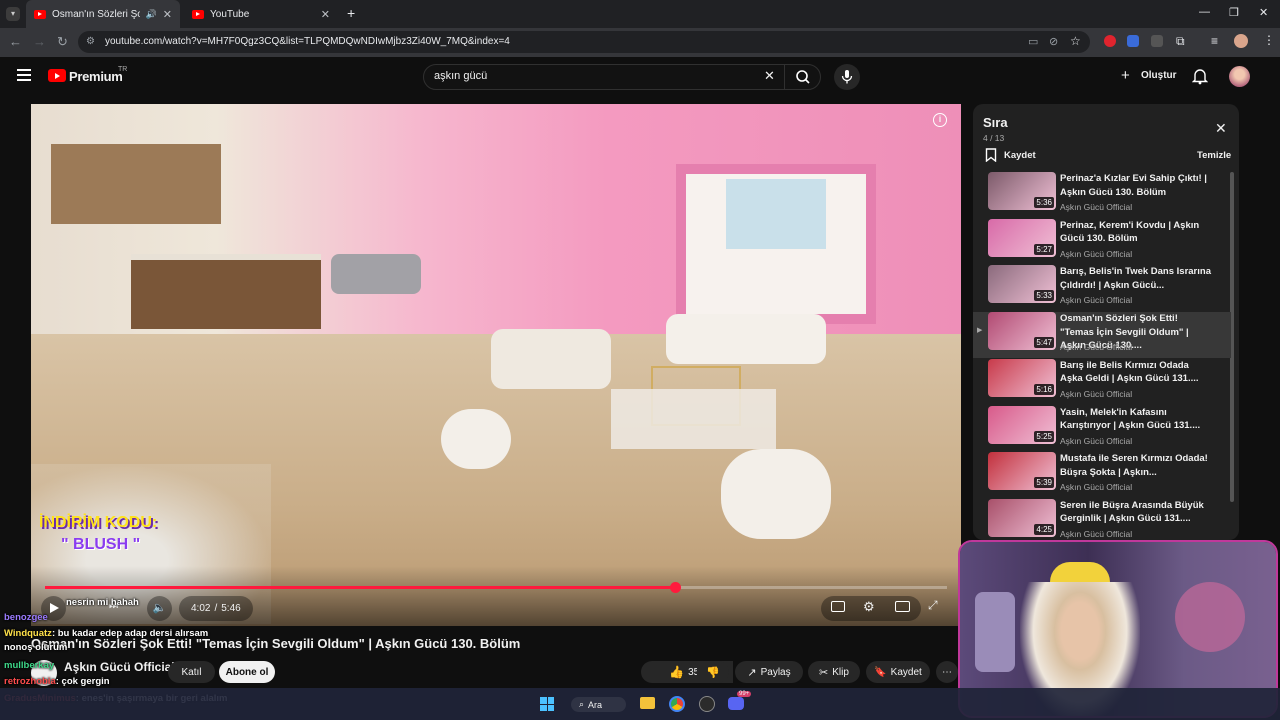  Describe the element at coordinates (90, 41) in the screenshot. I see `site-info-icon: ⚙` at that location.